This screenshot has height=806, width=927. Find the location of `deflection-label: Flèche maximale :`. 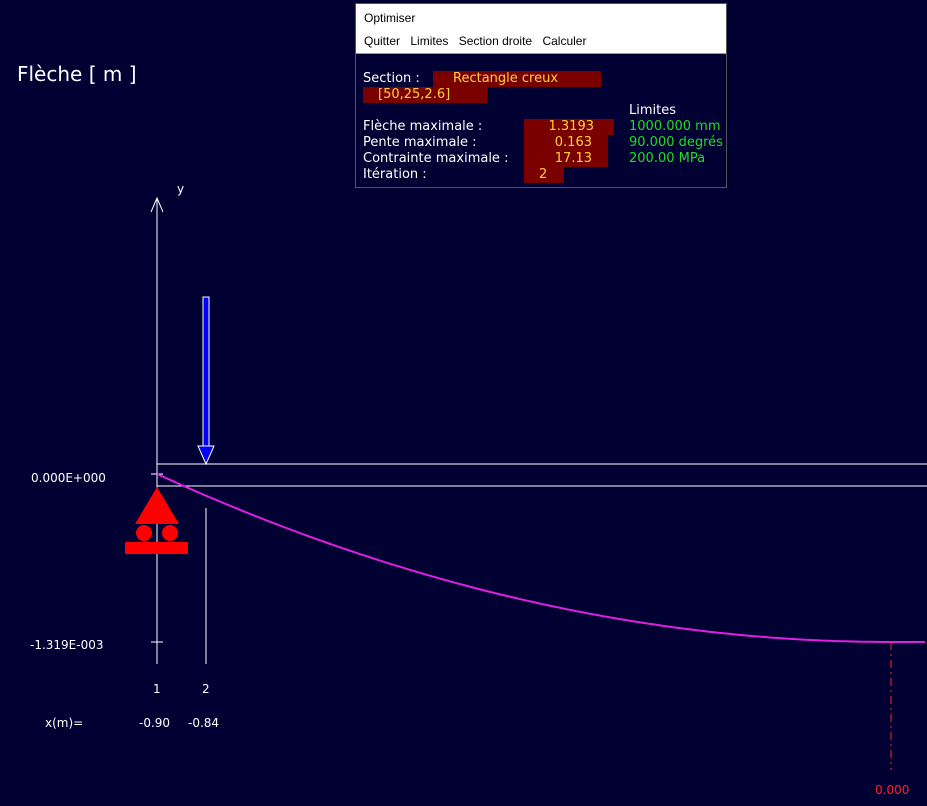

deflection-label: Flèche maximale : is located at coordinates (423, 126).